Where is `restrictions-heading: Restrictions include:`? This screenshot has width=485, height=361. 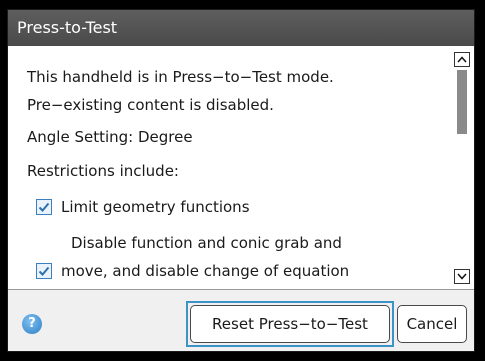 restrictions-heading: Restrictions include: is located at coordinates (103, 171).